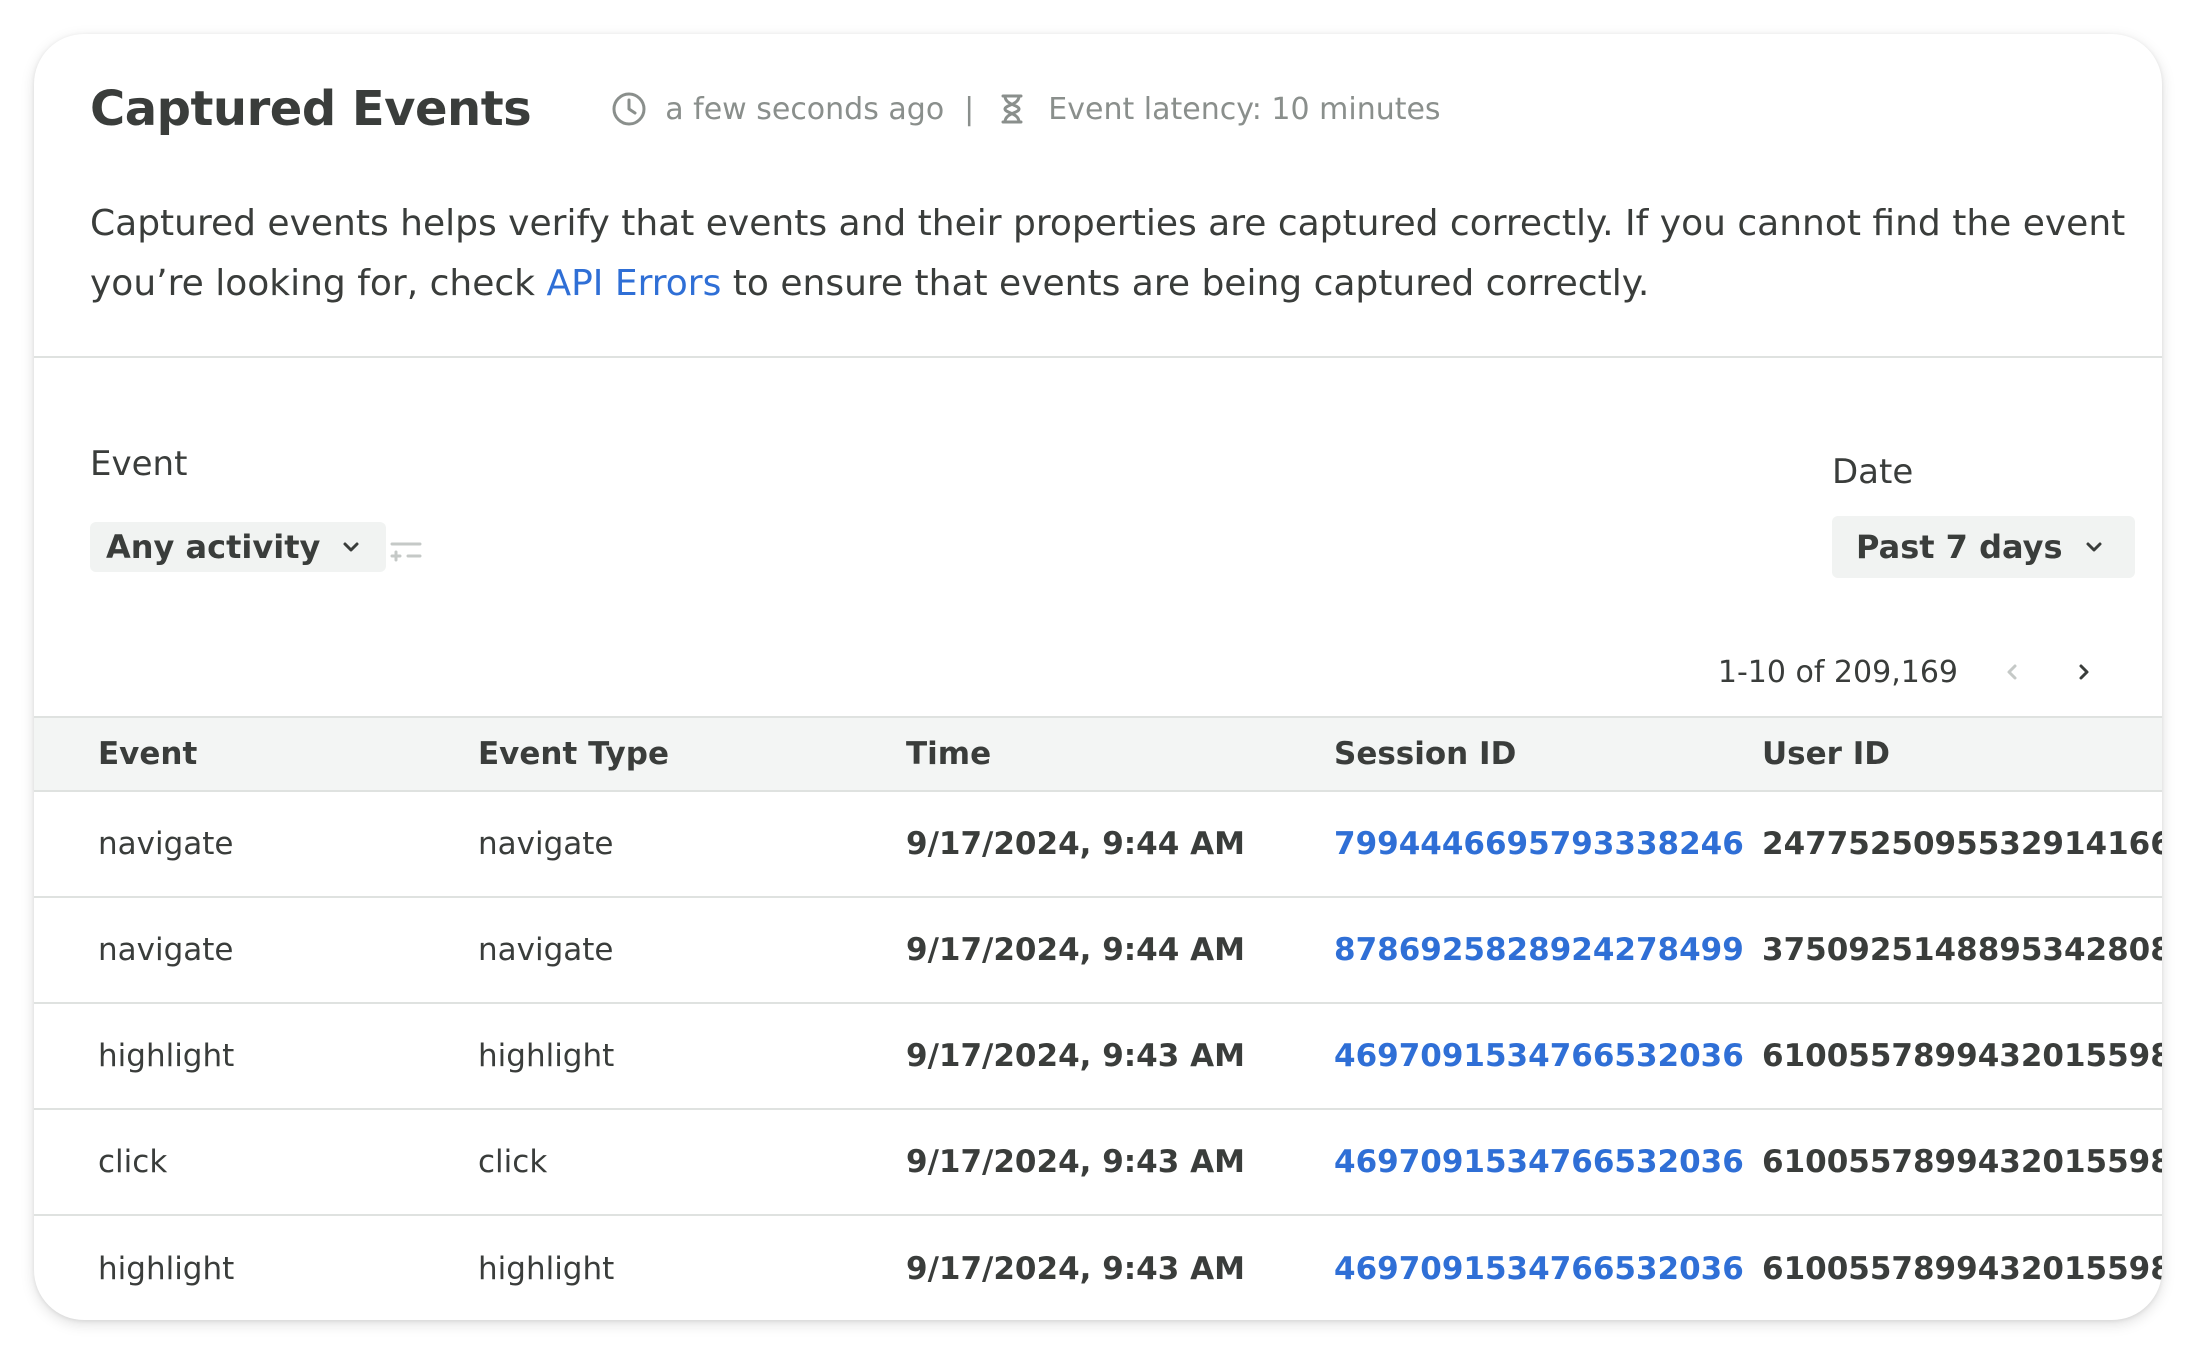  I want to click on api-errors-link: API Errors, so click(633, 283).